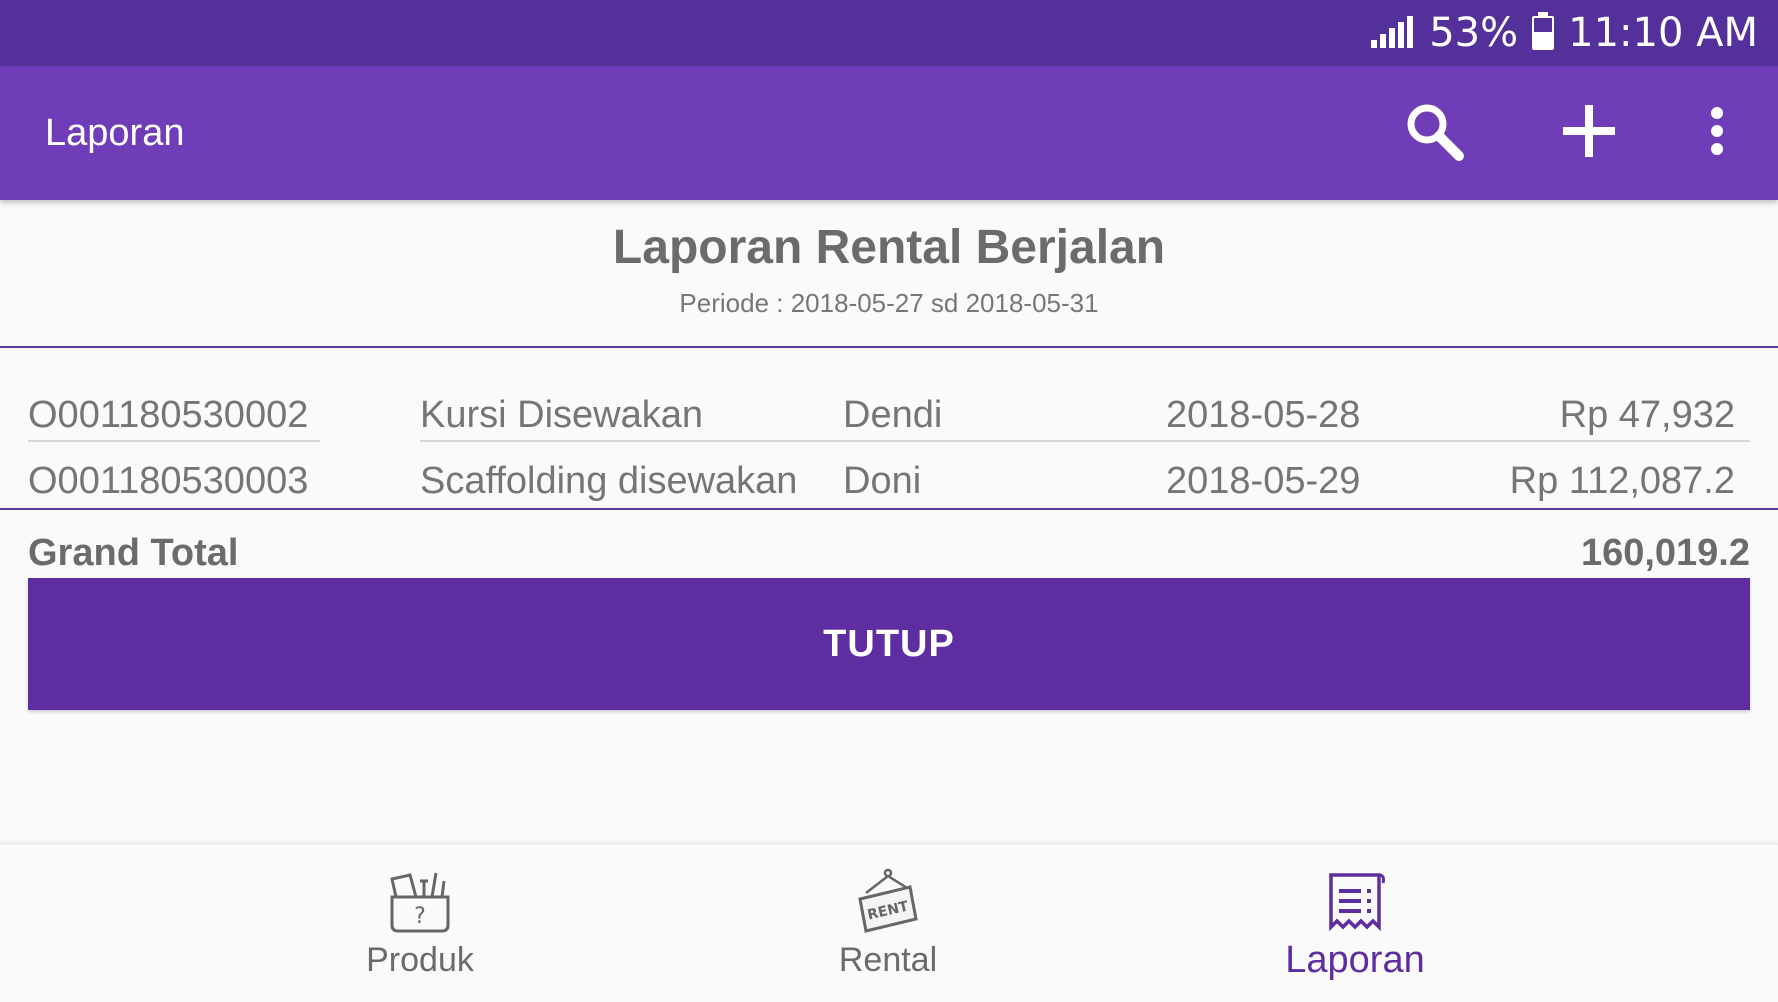  What do you see at coordinates (889, 509) in the screenshot?
I see `table-bottom-divider` at bounding box center [889, 509].